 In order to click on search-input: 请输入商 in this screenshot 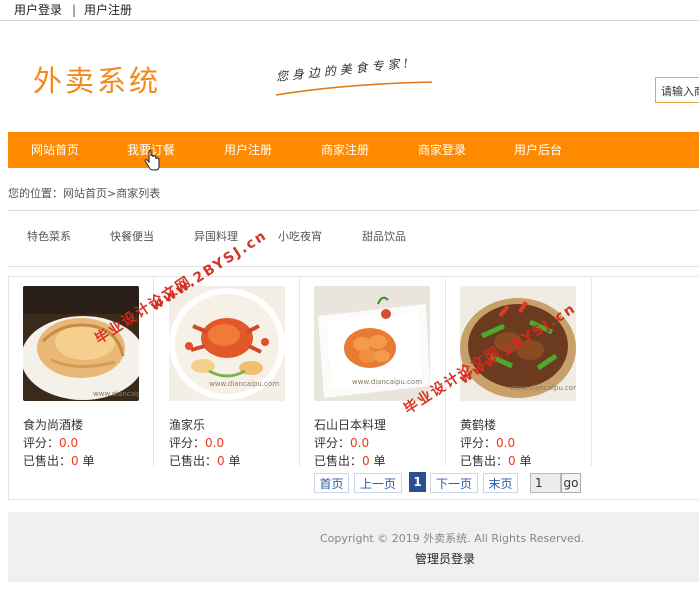, I will do `click(677, 90)`.